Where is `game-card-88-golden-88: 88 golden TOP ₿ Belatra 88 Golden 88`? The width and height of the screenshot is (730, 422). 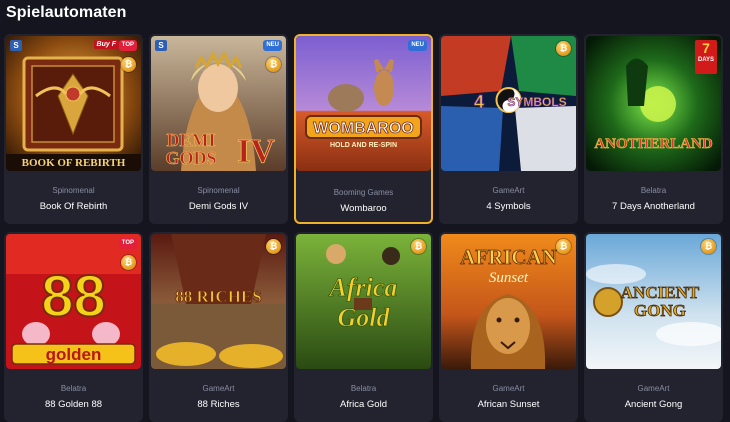 game-card-88-golden-88: 88 golden TOP ₿ Belatra 88 Golden 88 is located at coordinates (73, 327).